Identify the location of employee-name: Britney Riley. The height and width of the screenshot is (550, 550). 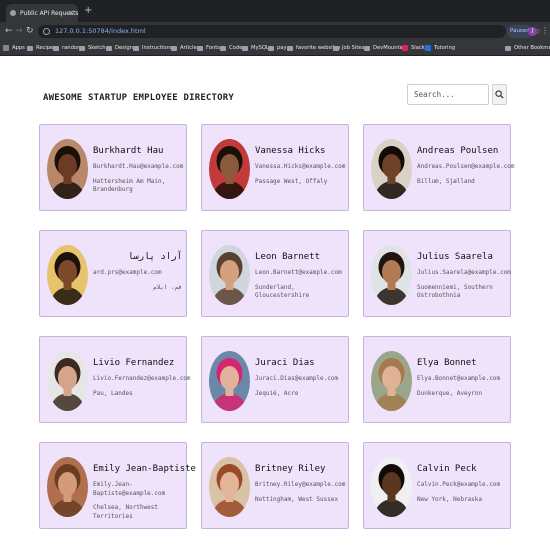
(290, 469).